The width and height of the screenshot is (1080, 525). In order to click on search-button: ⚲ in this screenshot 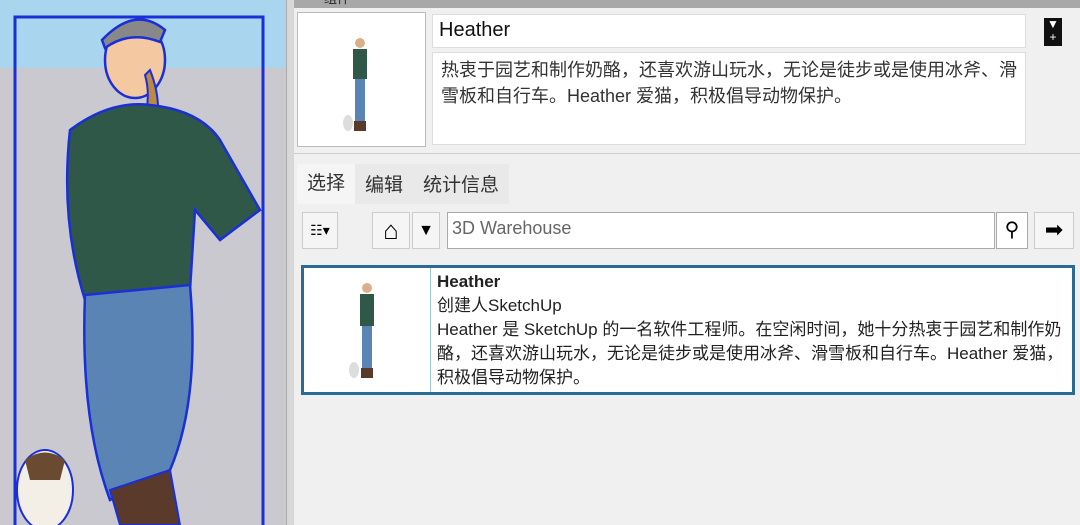, I will do `click(1012, 230)`.